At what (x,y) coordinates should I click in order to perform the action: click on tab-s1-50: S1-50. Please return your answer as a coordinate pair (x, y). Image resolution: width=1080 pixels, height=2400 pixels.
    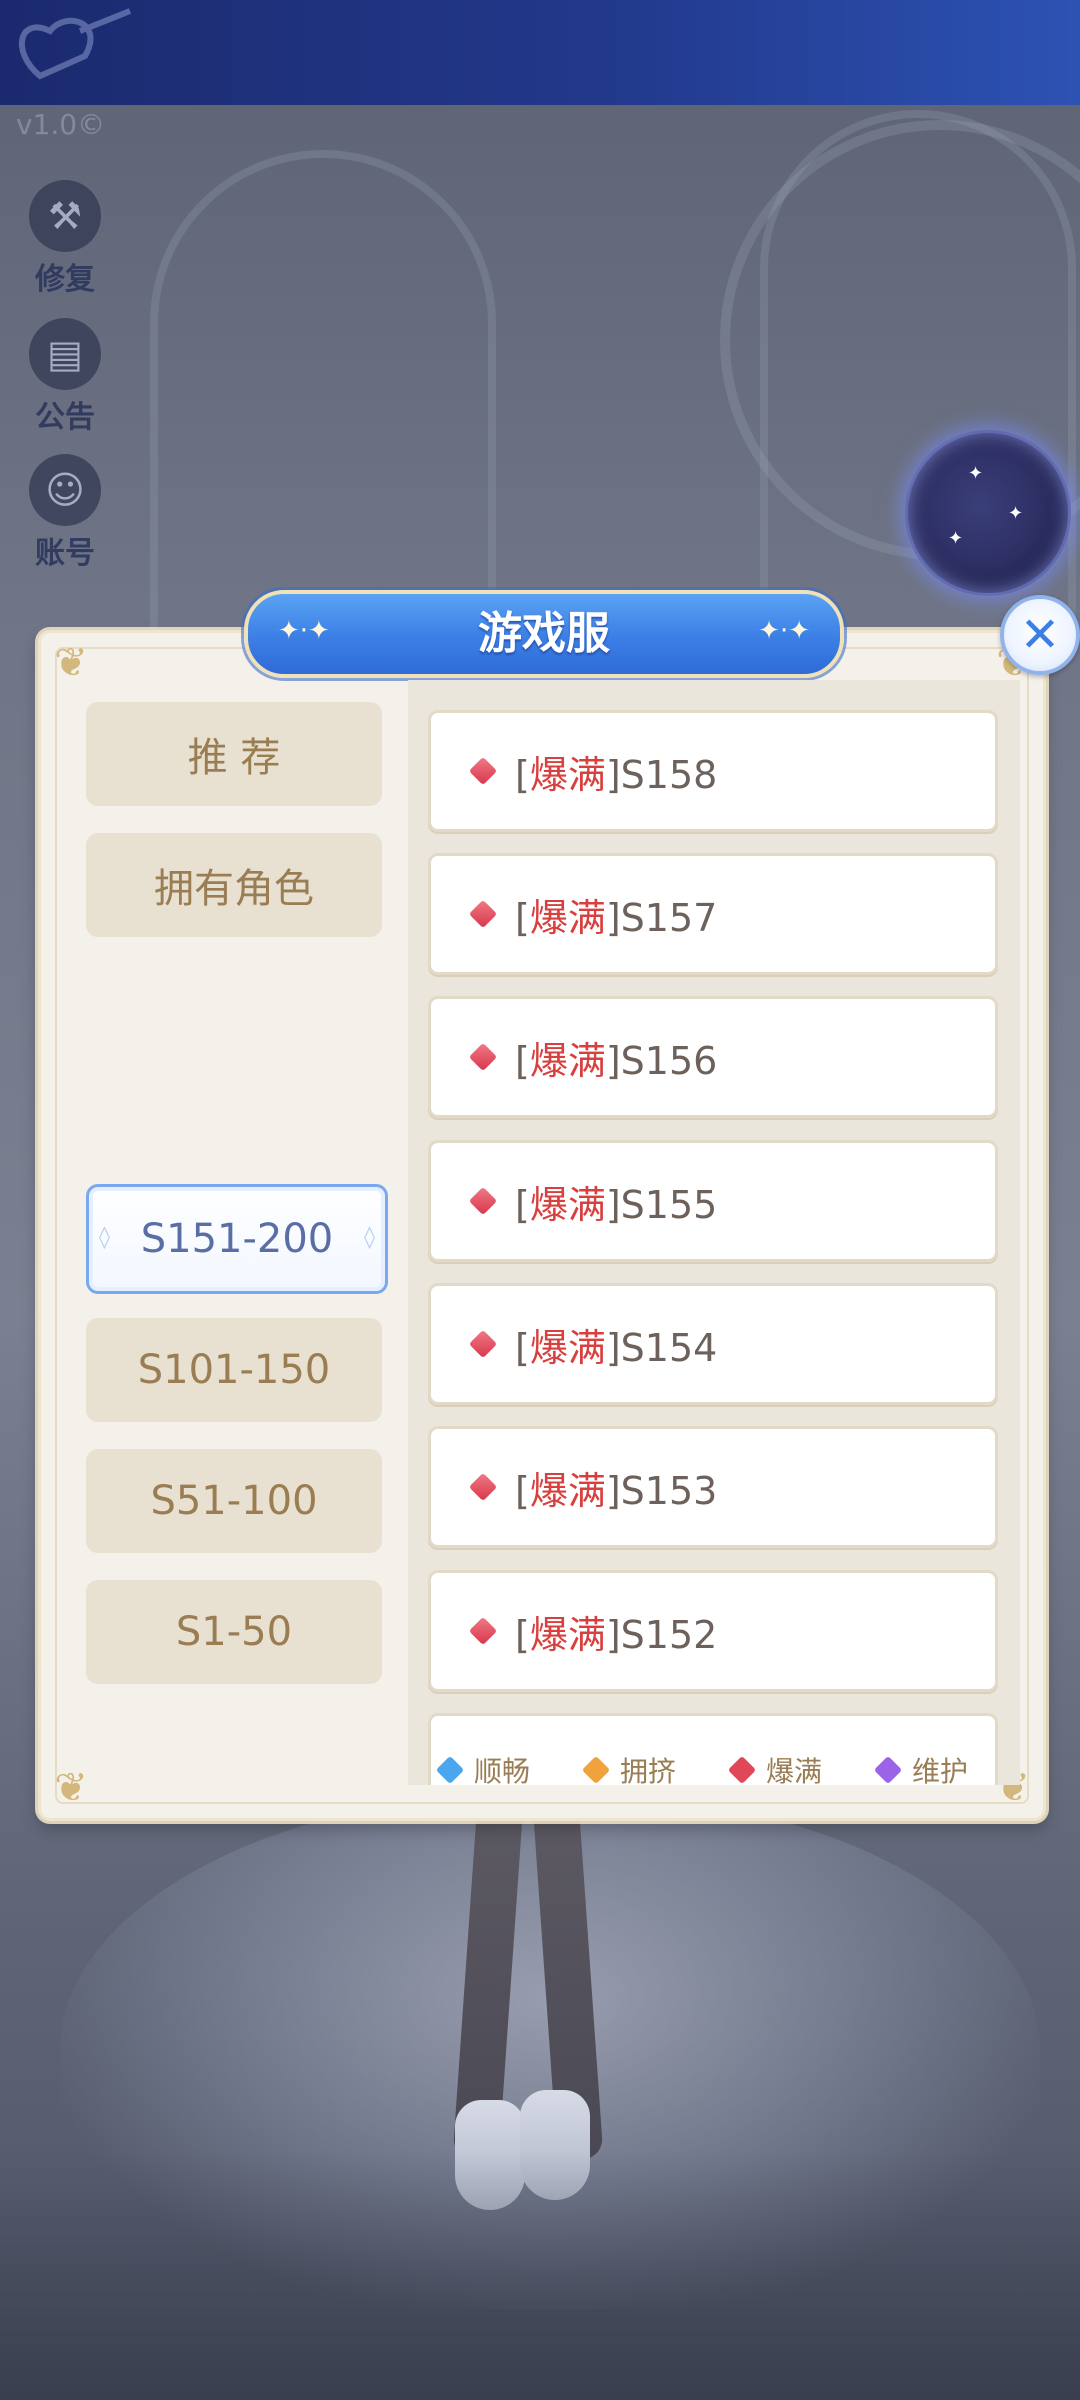
    Looking at the image, I should click on (234, 1632).